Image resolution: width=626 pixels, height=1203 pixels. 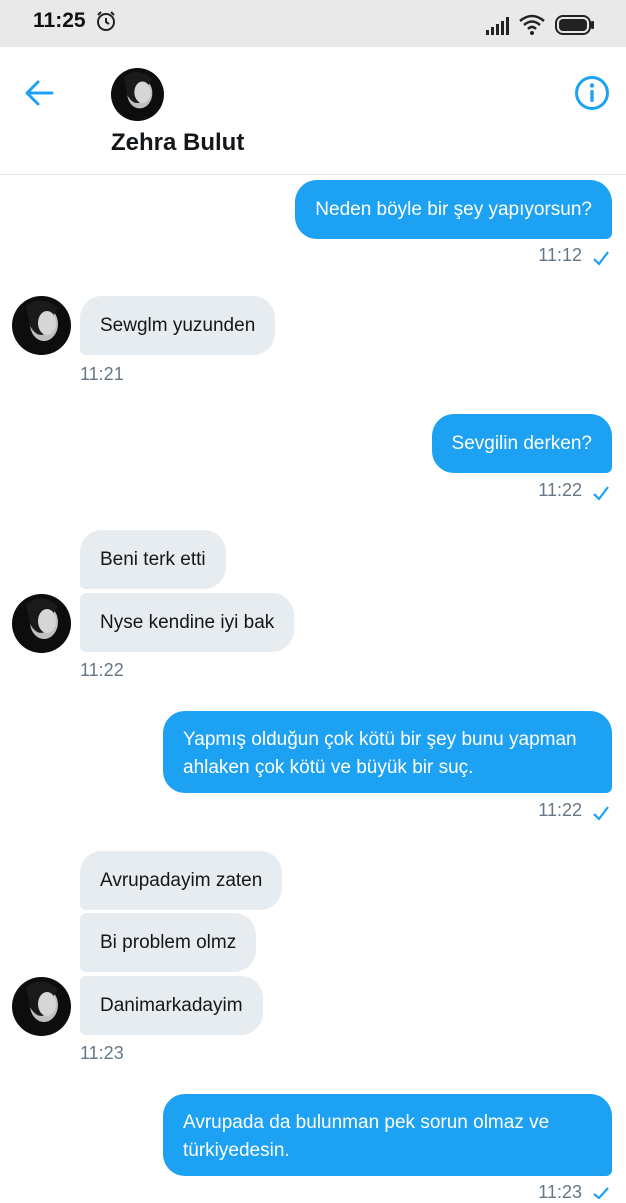 I want to click on incoming-message: Danimarkadayim, so click(x=171, y=1005).